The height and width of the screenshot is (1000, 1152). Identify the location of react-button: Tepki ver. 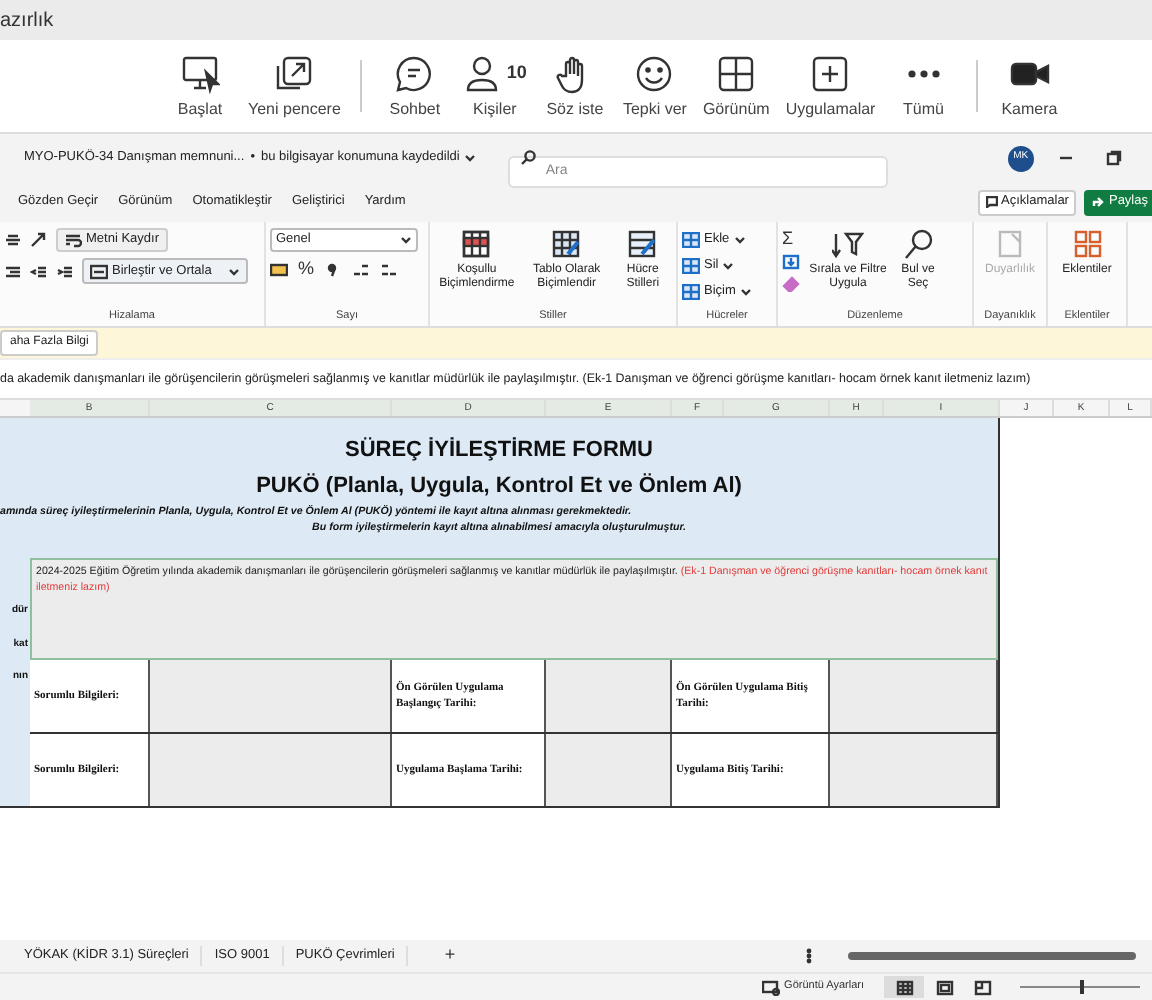
(654, 86).